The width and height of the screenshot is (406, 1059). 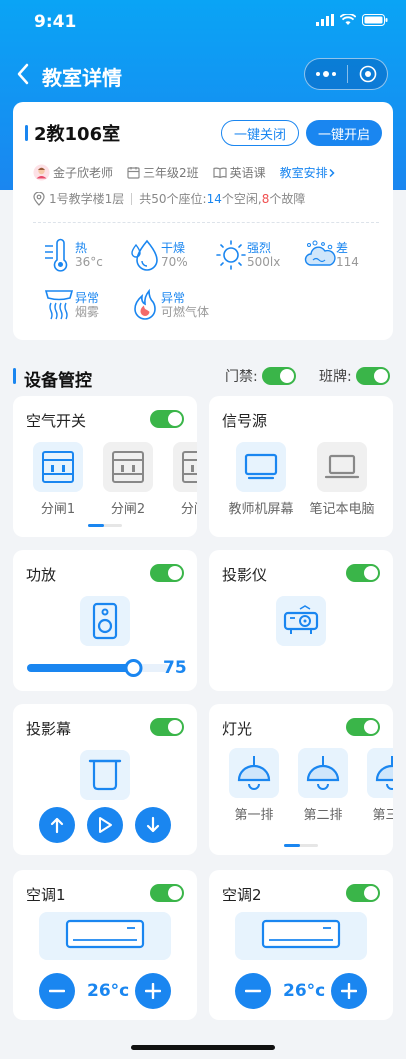 I want to click on light-row-3-label: 第三排, so click(x=382, y=815).